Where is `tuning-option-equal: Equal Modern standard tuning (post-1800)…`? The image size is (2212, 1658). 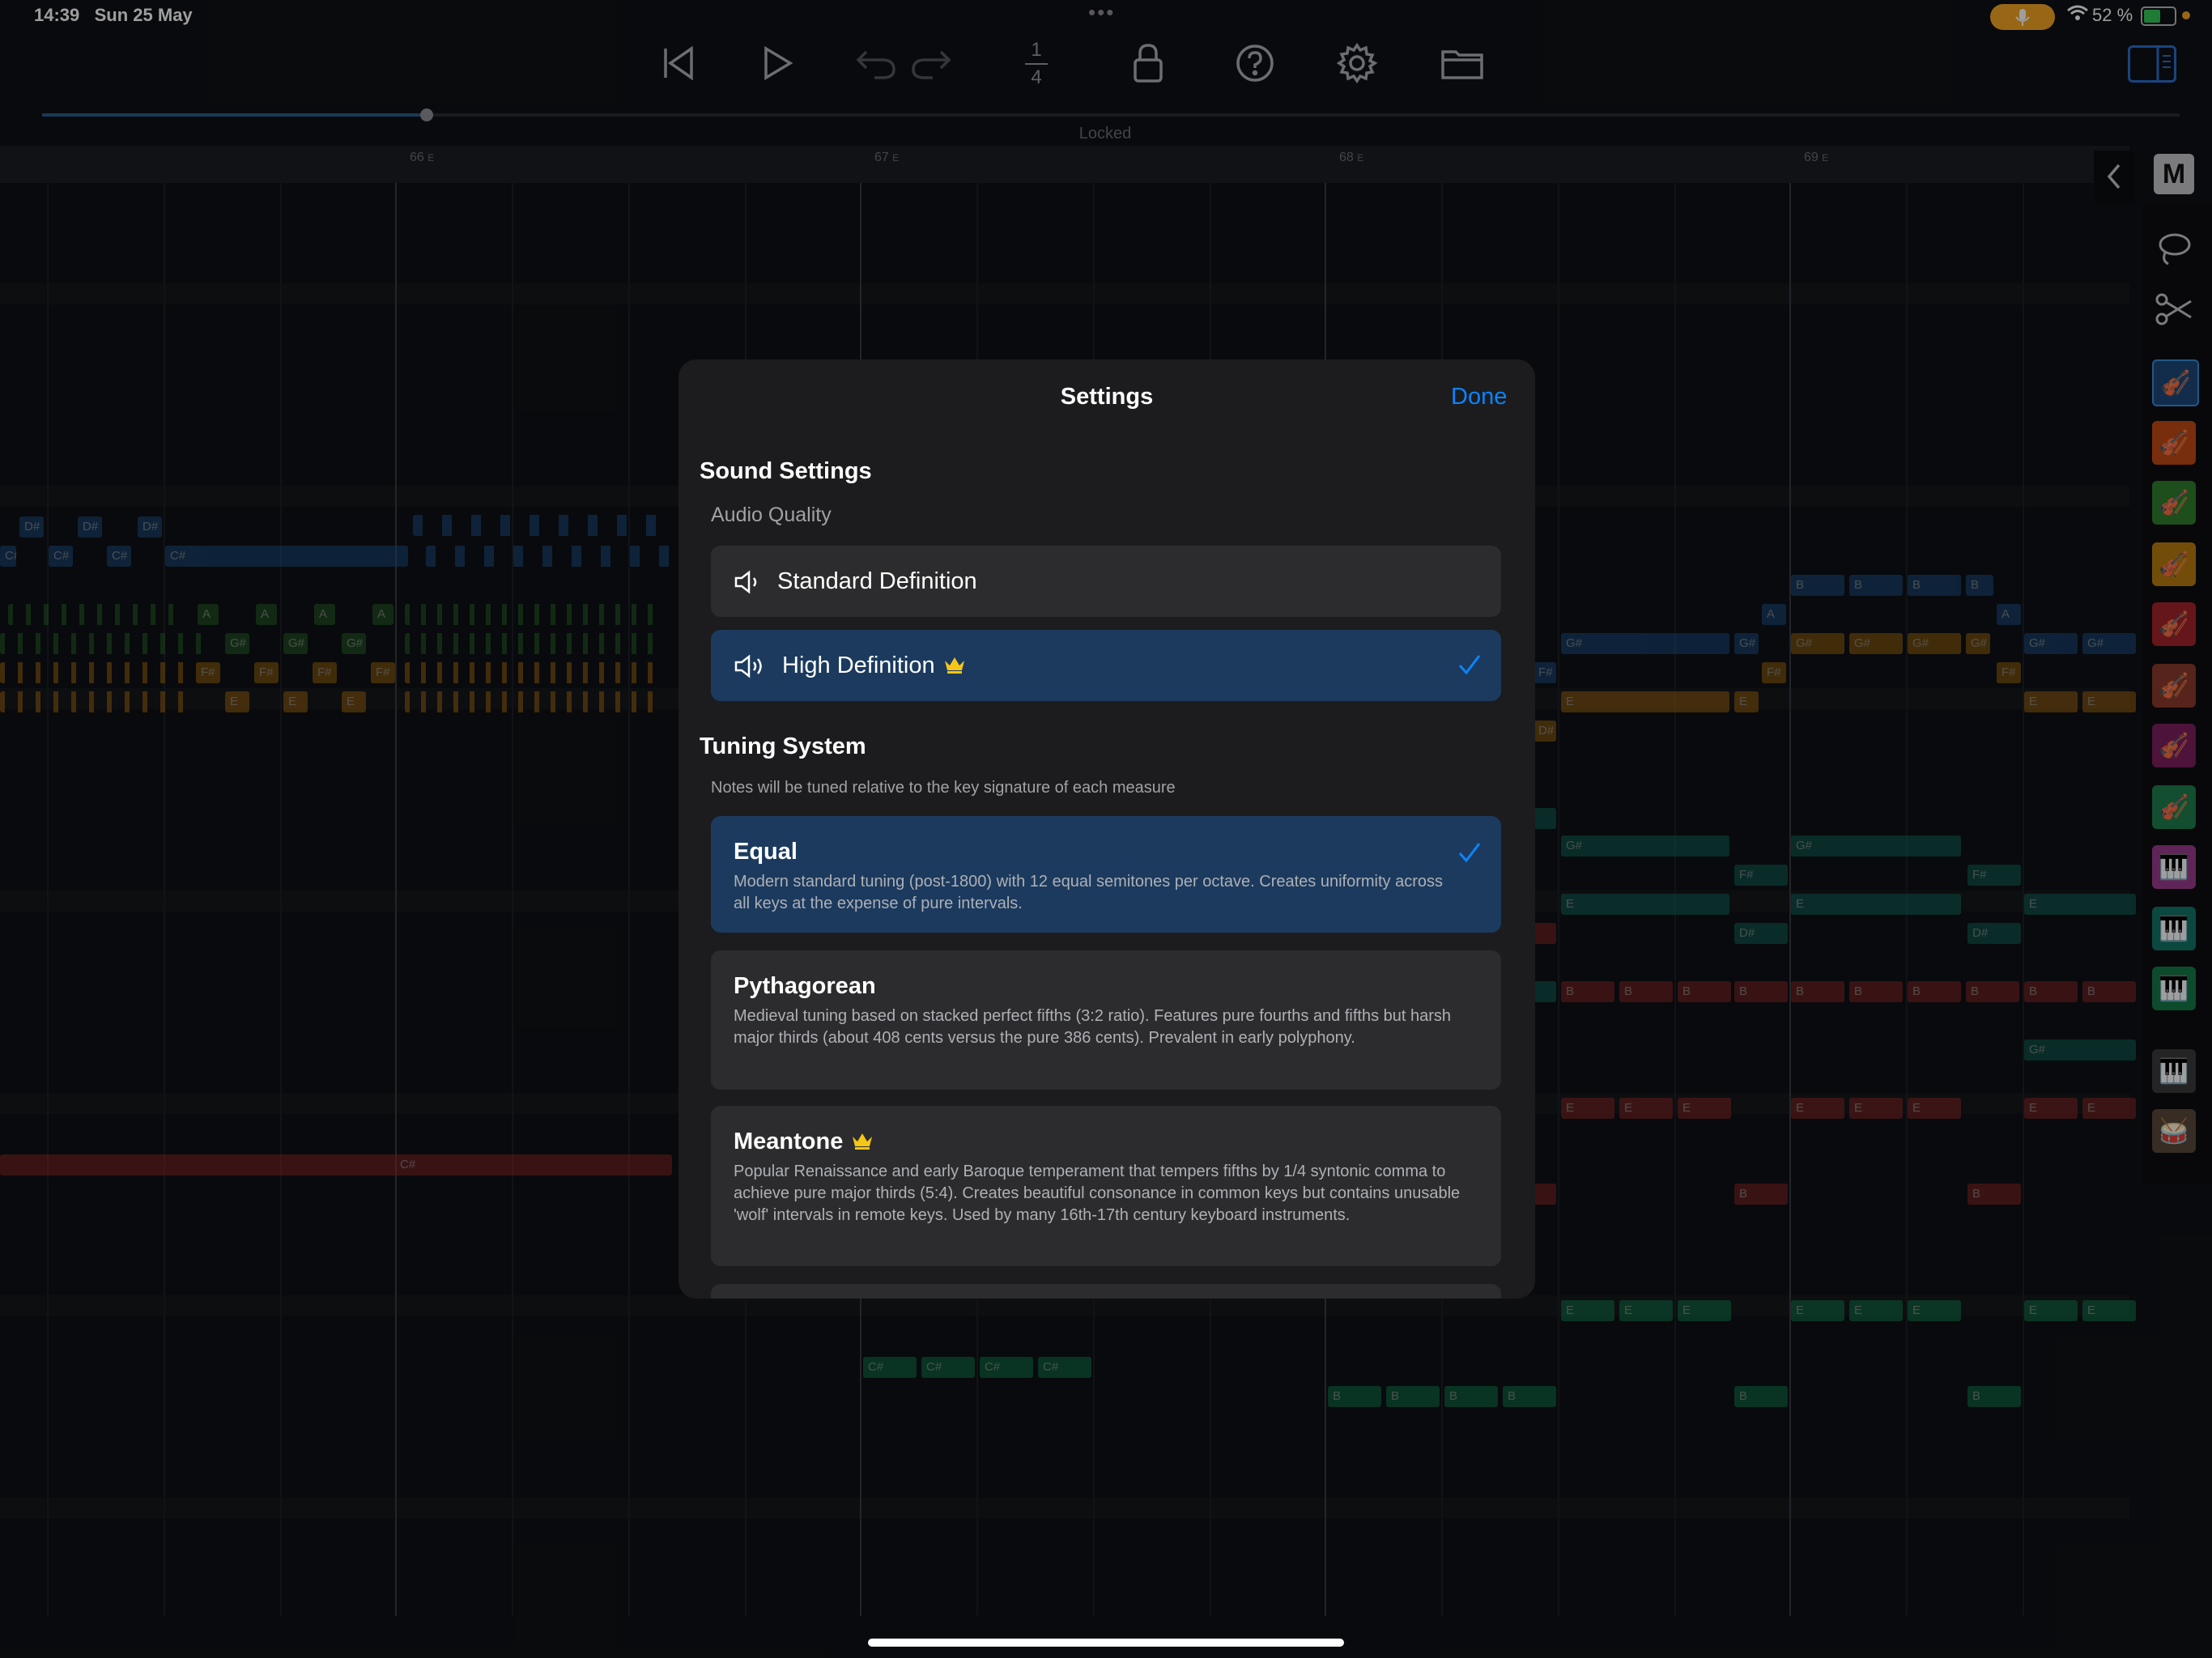
tuning-option-equal: Equal Modern standard tuning (post-1800)… is located at coordinates (1106, 874).